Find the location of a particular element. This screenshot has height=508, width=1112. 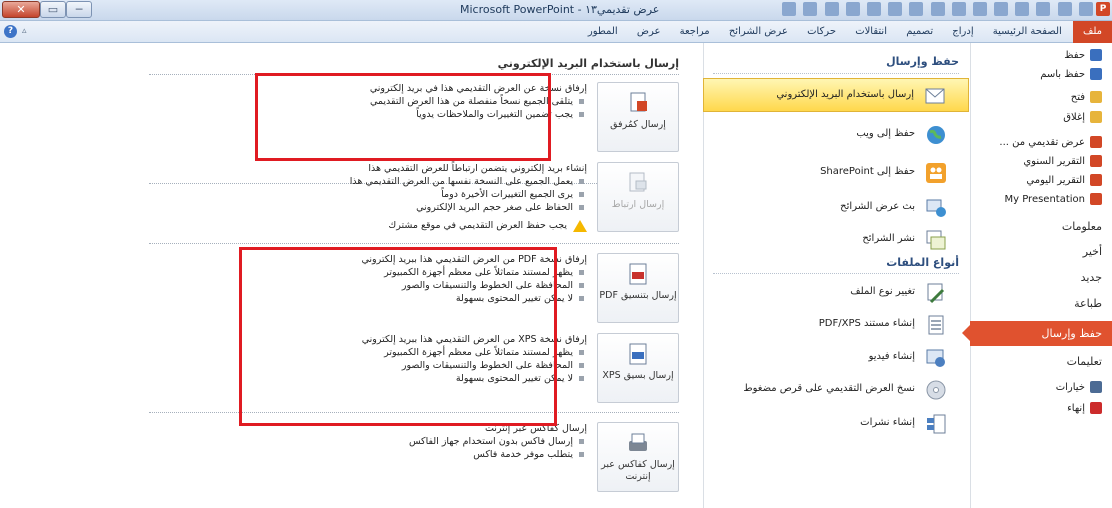

chart-icon is located at coordinates (937, 9).